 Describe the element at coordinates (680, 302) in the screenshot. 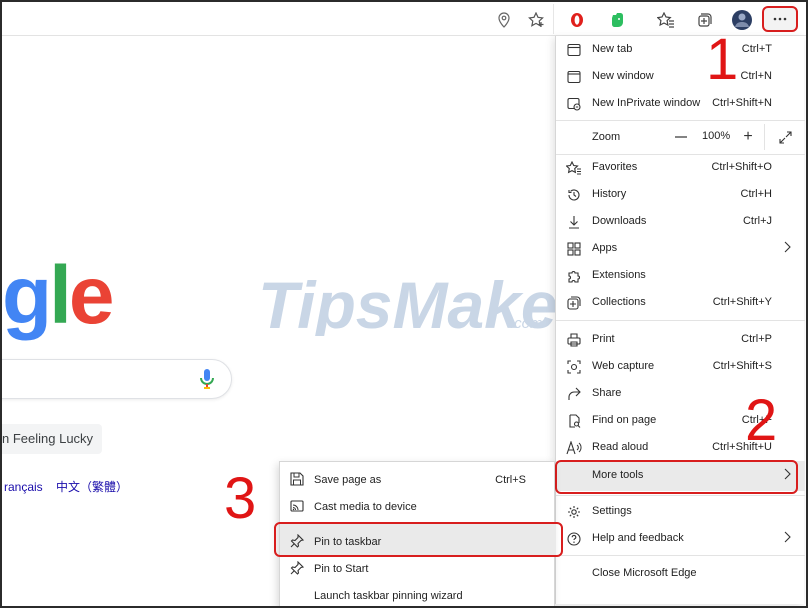

I see `menu-item-collections: Collections Ctrl+Shift+Y` at that location.